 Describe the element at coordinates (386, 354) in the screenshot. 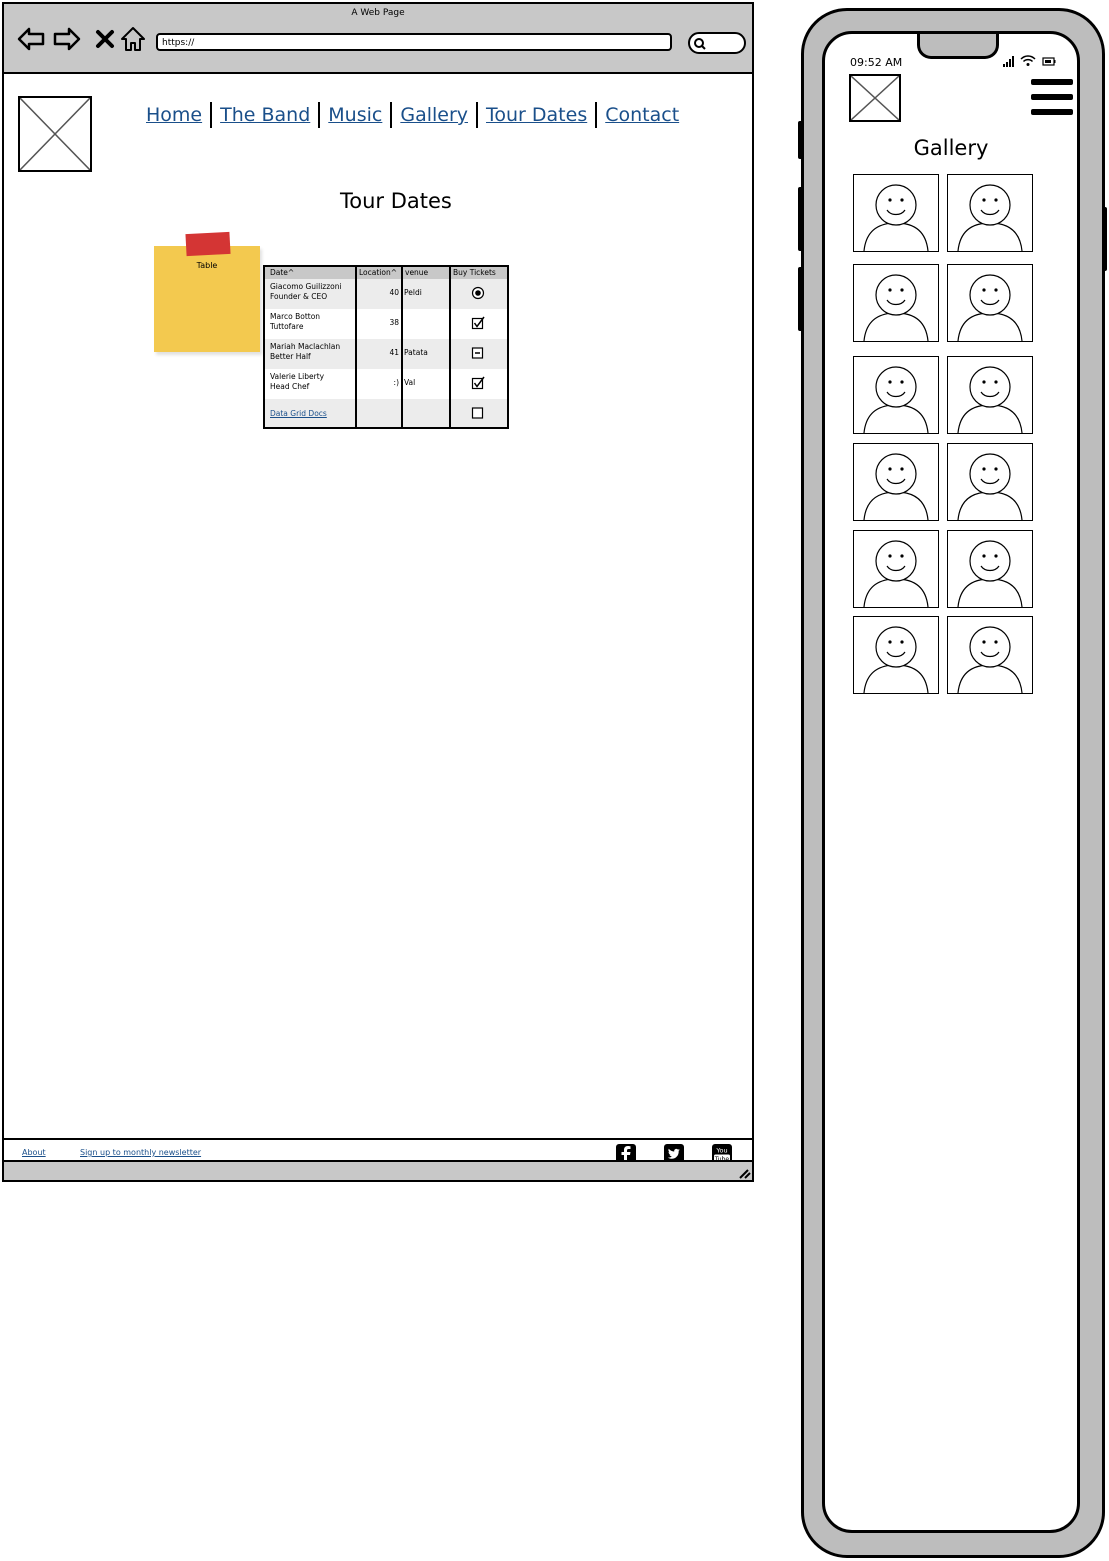

I see `table-row: Mariah Maclachlan Better Half 41 Patata` at that location.